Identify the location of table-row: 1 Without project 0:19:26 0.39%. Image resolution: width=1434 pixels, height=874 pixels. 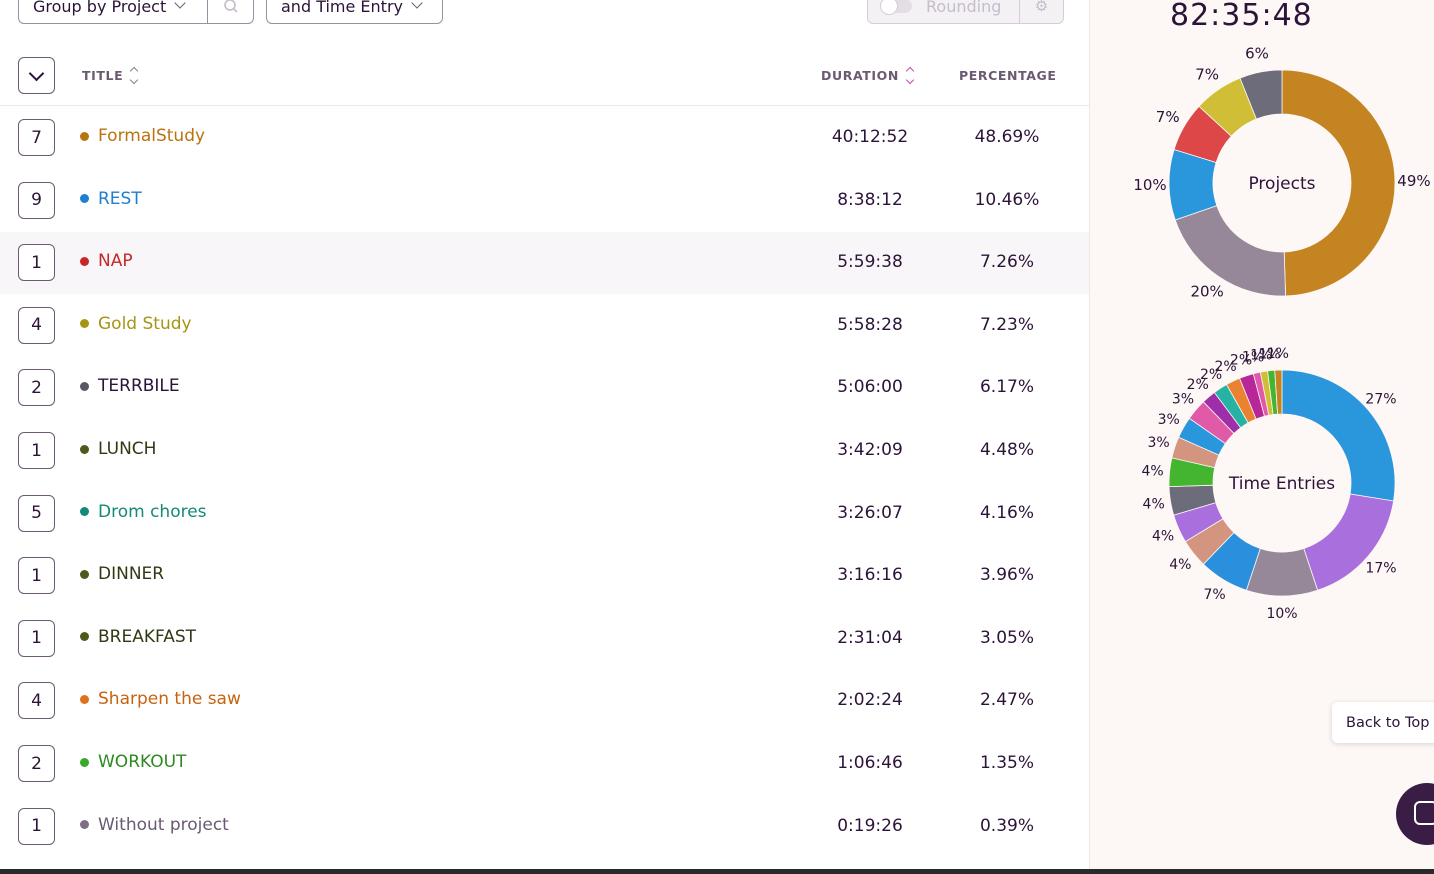
(544, 827).